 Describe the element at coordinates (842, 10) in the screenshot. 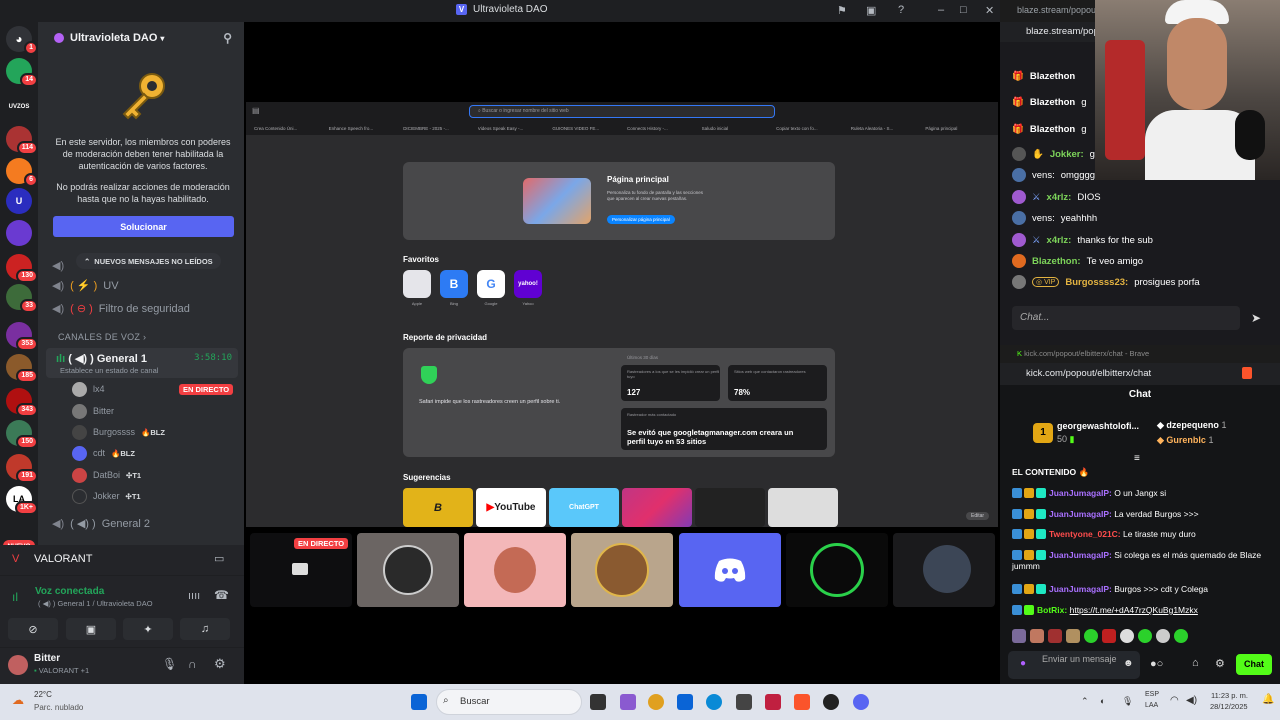

I see `flag-icon: ⚑` at that location.